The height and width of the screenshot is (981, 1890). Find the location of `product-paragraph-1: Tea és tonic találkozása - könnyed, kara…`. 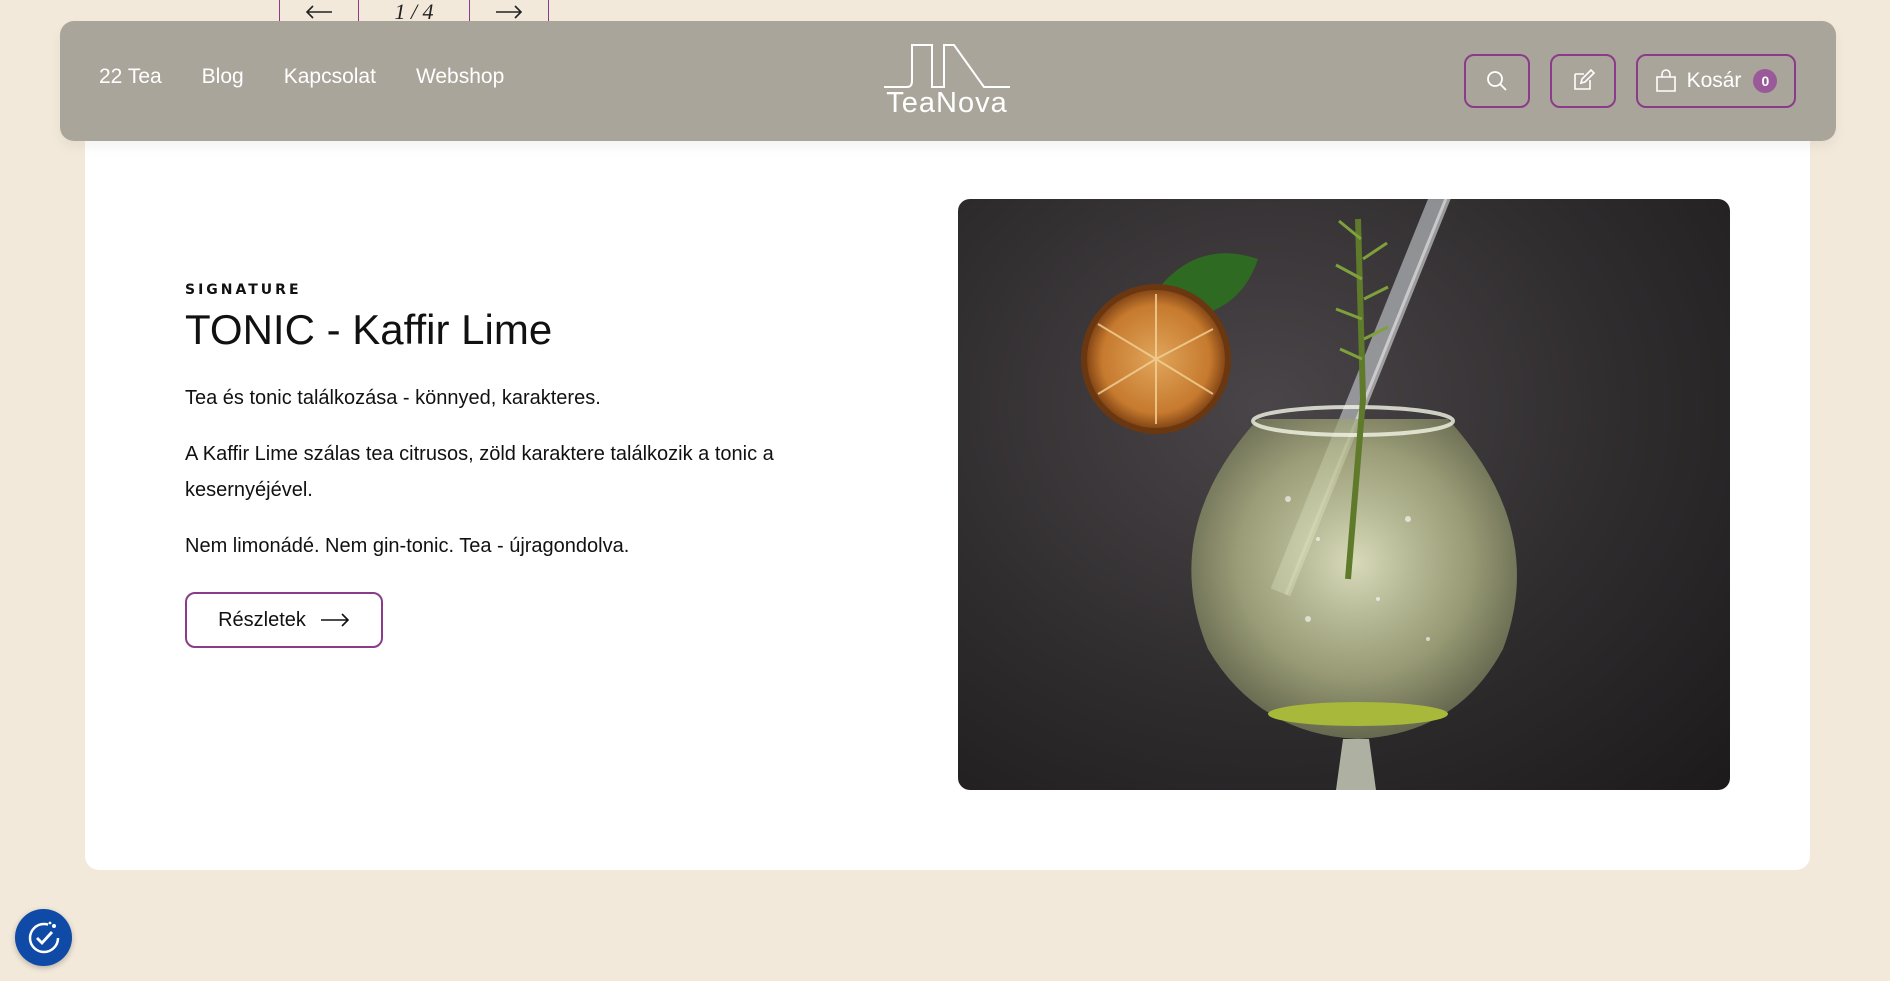

product-paragraph-1: Tea és tonic találkozása - könnyed, kara… is located at coordinates (393, 398).